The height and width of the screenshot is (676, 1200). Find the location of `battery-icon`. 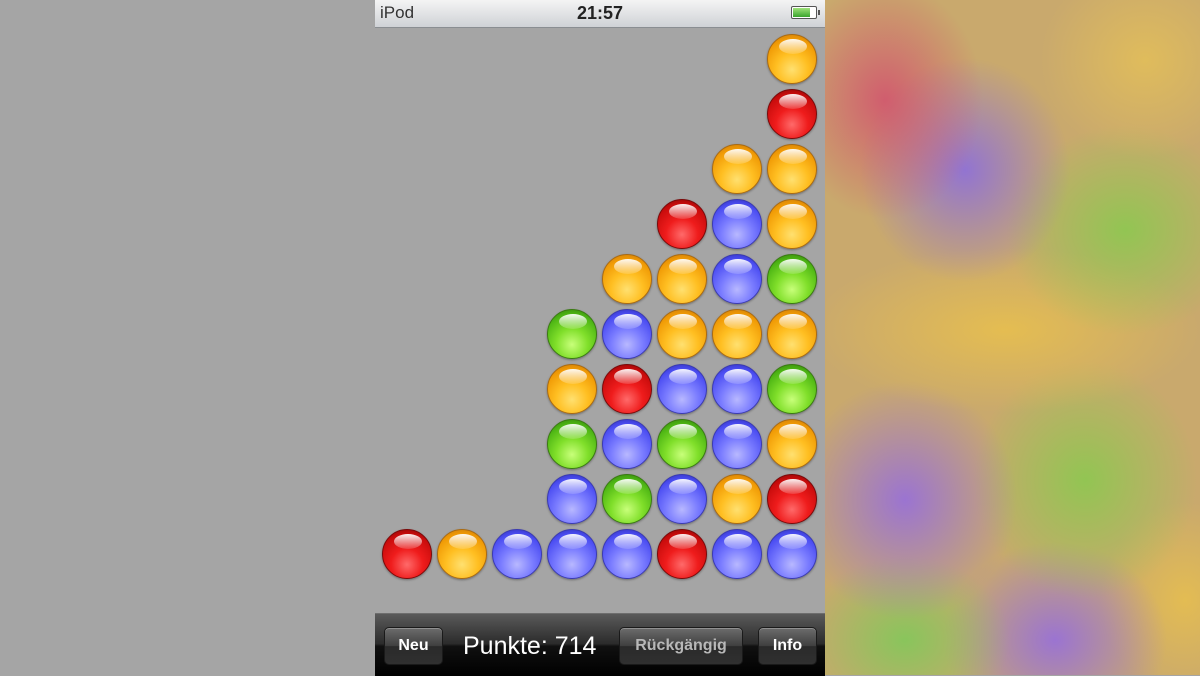

battery-icon is located at coordinates (805, 12).